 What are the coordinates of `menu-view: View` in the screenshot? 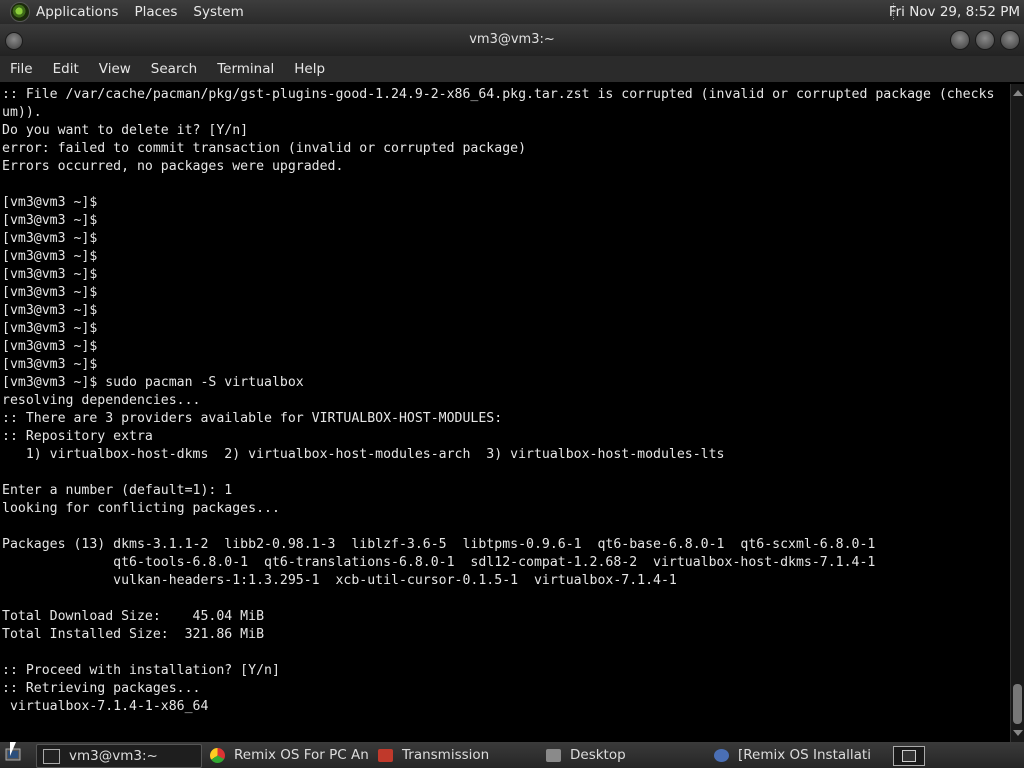 It's located at (115, 69).